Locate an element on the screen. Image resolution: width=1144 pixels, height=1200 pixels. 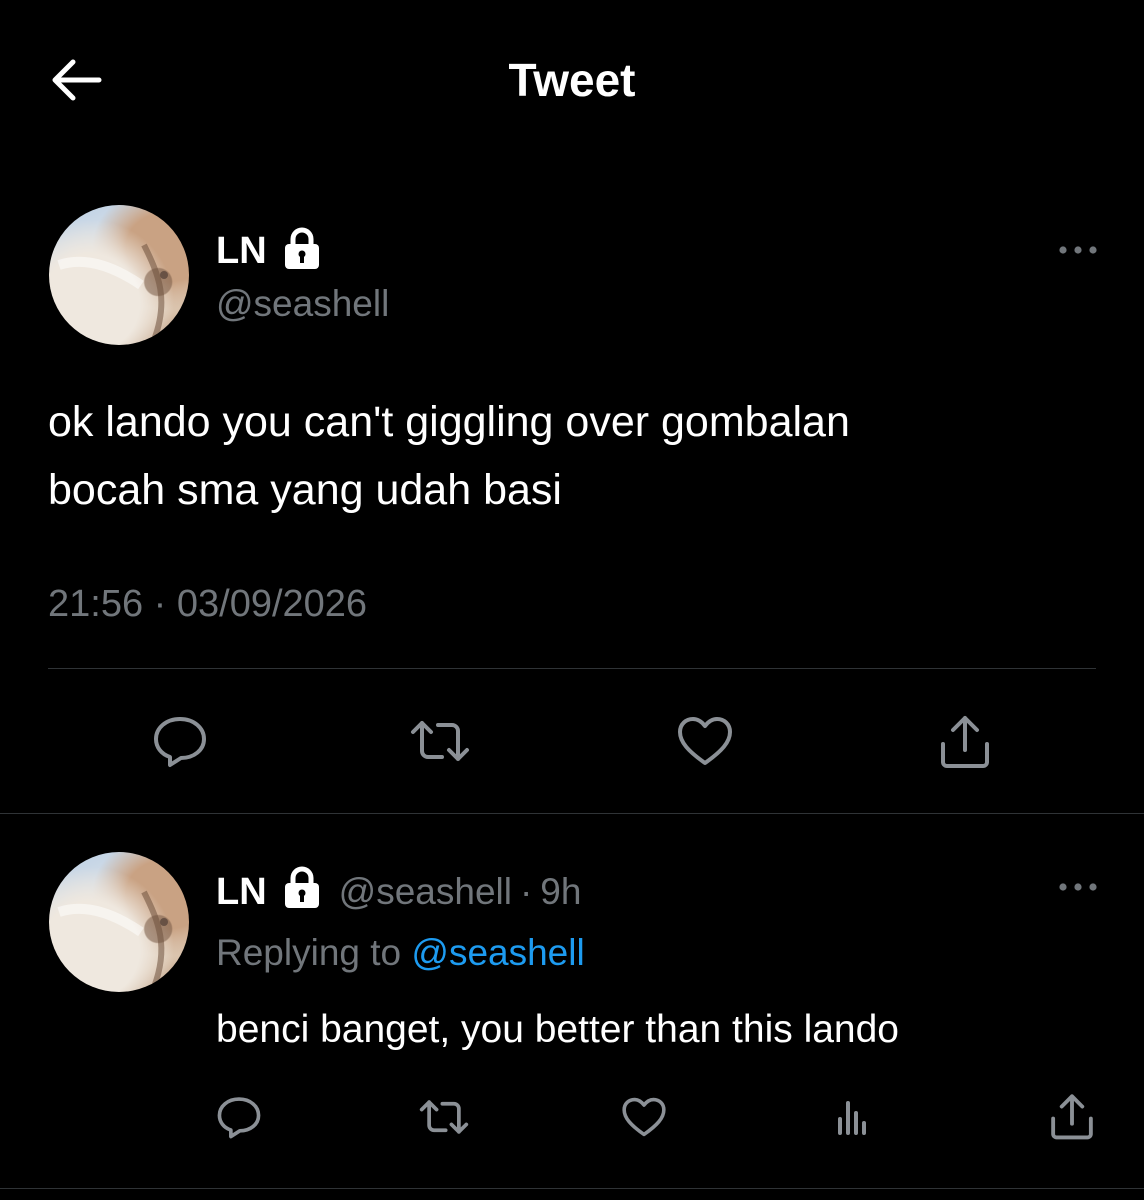
share-button is located at coordinates (965, 741).